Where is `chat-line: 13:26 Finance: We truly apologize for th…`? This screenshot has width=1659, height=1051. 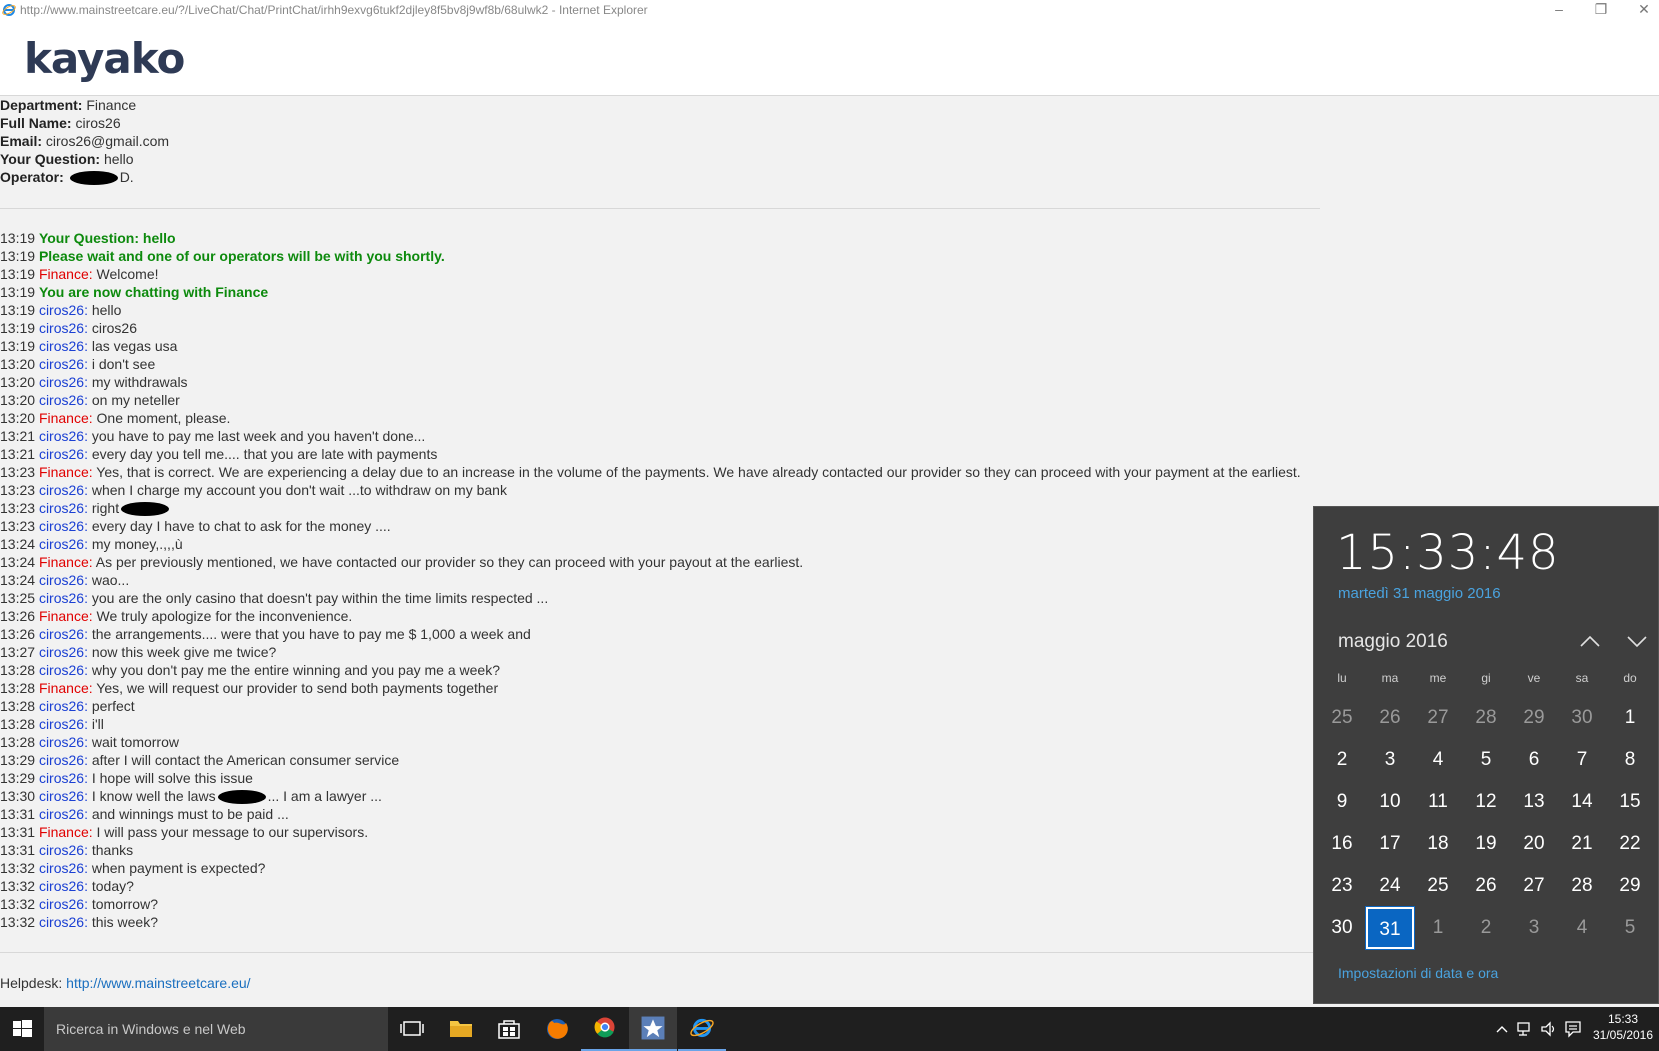 chat-line: 13:26 Finance: We truly apologize for th… is located at coordinates (660, 616).